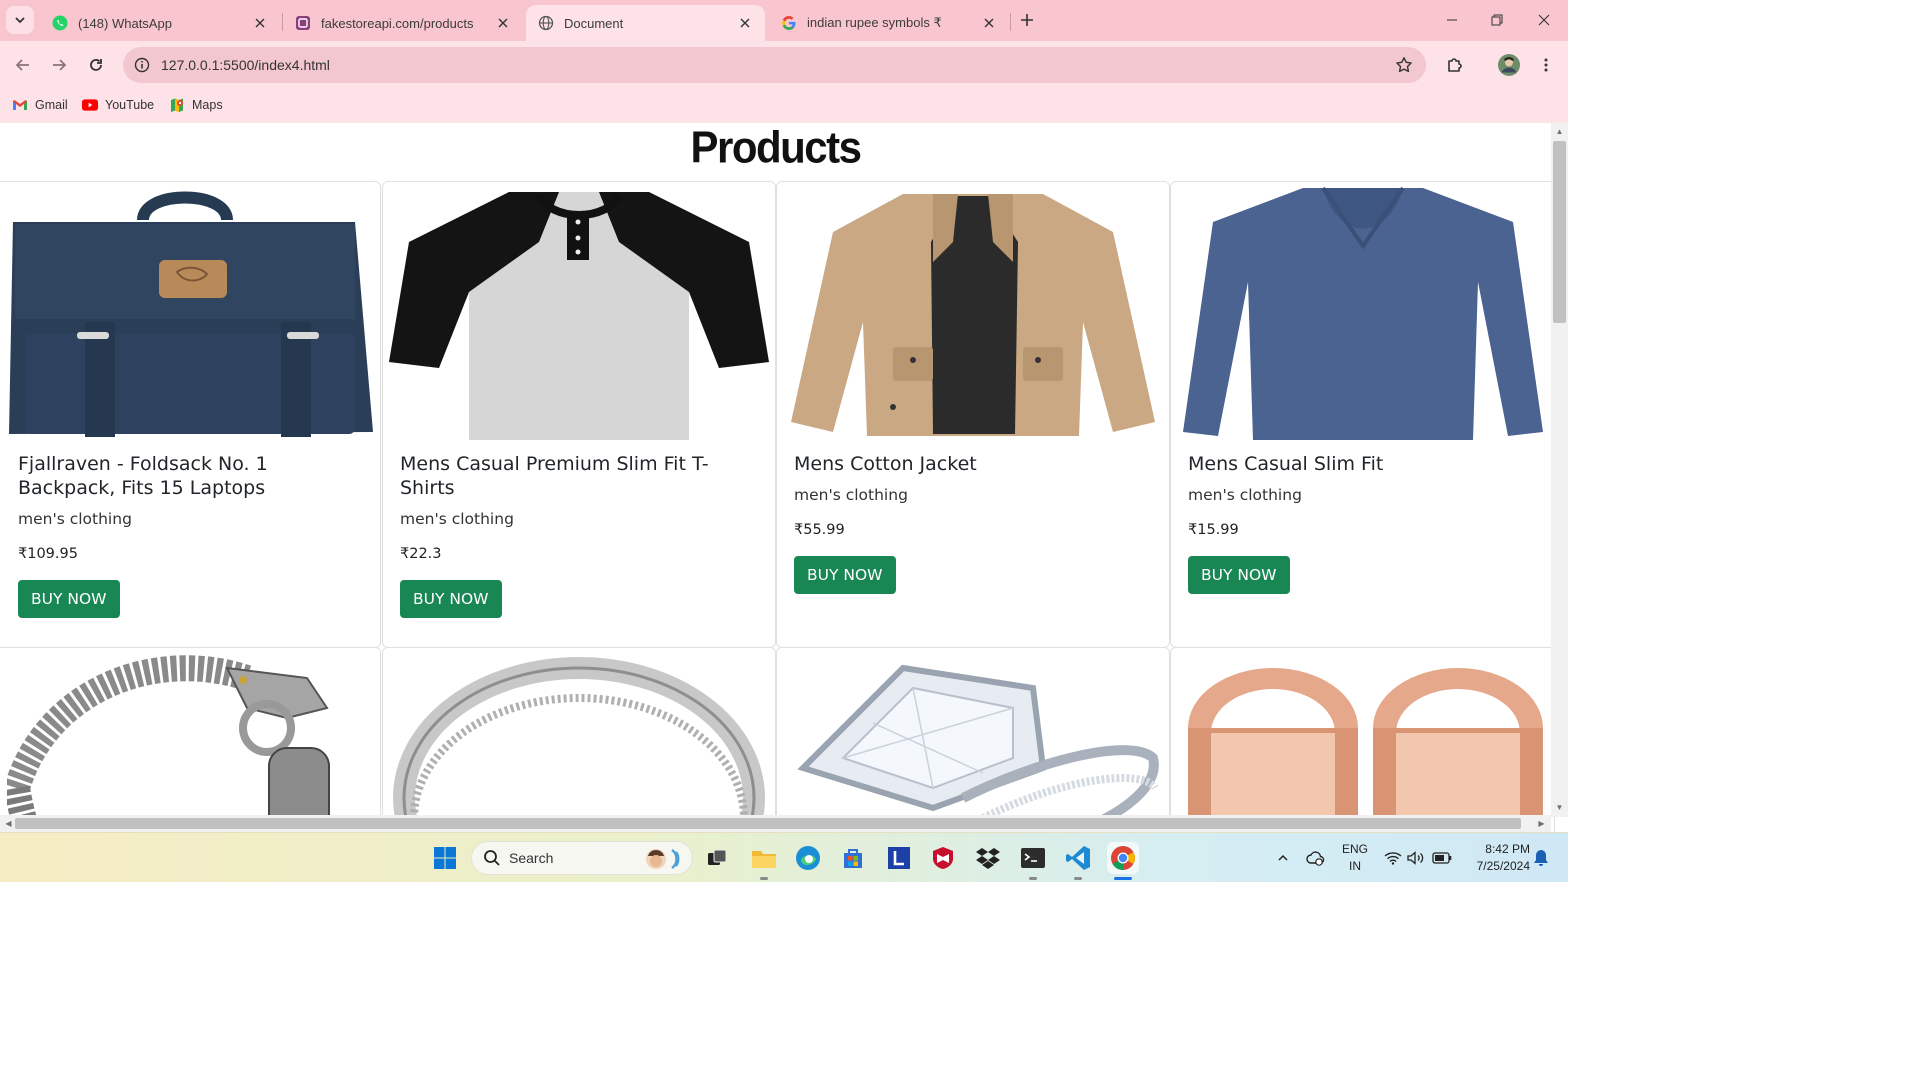  What do you see at coordinates (774, 65) in the screenshot?
I see `address-bar: 127.0.0.1:5500/index4.html` at bounding box center [774, 65].